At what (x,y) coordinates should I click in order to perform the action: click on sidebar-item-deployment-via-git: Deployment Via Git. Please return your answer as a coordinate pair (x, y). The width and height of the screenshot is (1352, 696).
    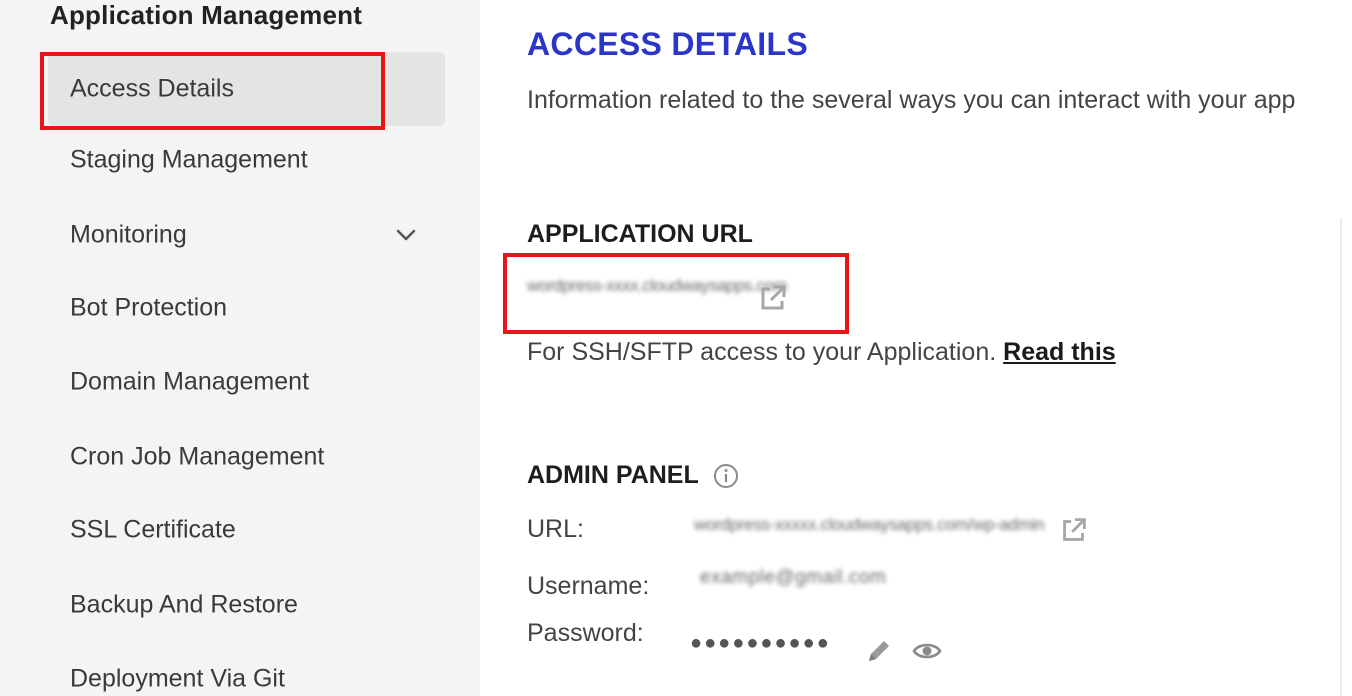
    Looking at the image, I should click on (246, 669).